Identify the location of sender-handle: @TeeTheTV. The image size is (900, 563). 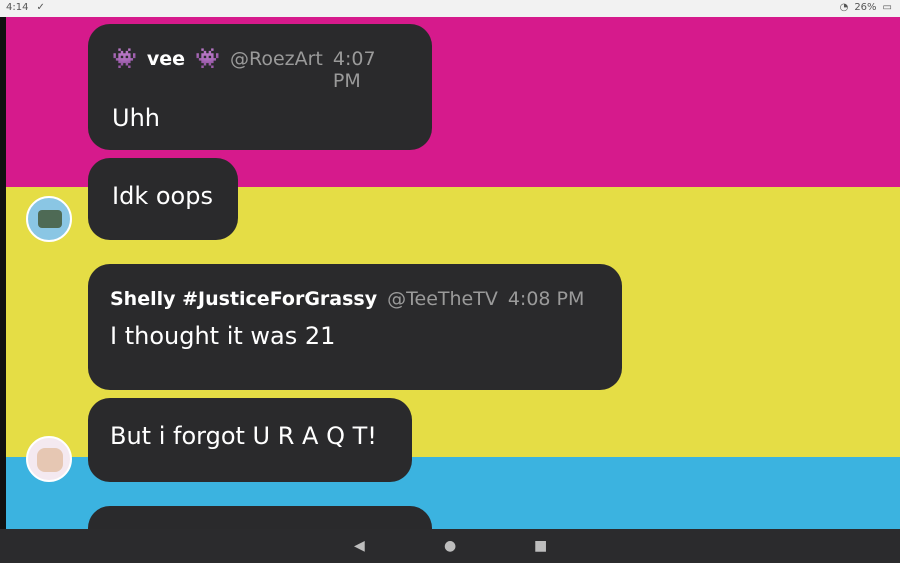
(442, 299).